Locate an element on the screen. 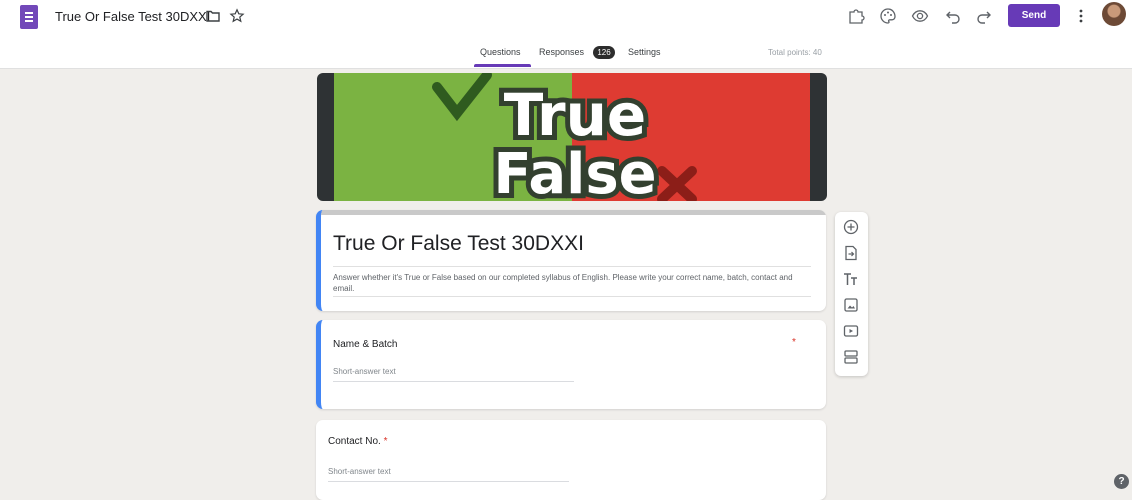 This screenshot has width=1132, height=500. undo-icon is located at coordinates (953, 16).